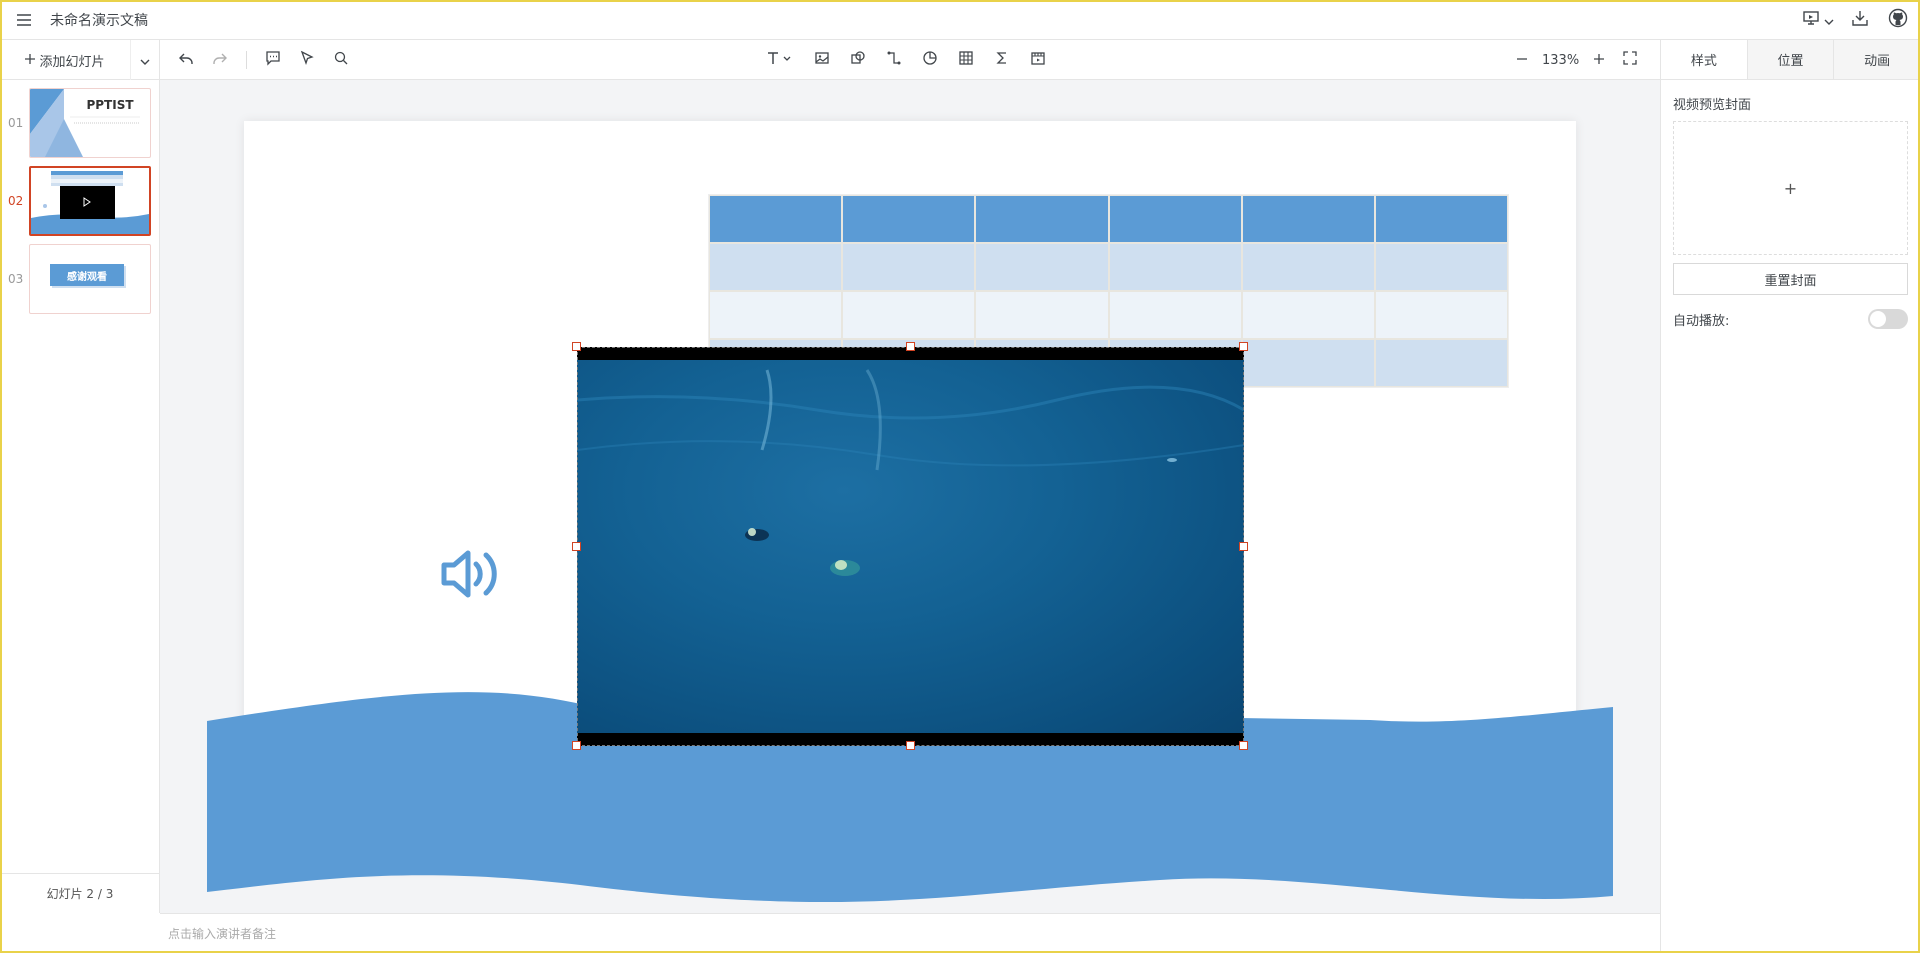  I want to click on tab-position: 位置, so click(1790, 59).